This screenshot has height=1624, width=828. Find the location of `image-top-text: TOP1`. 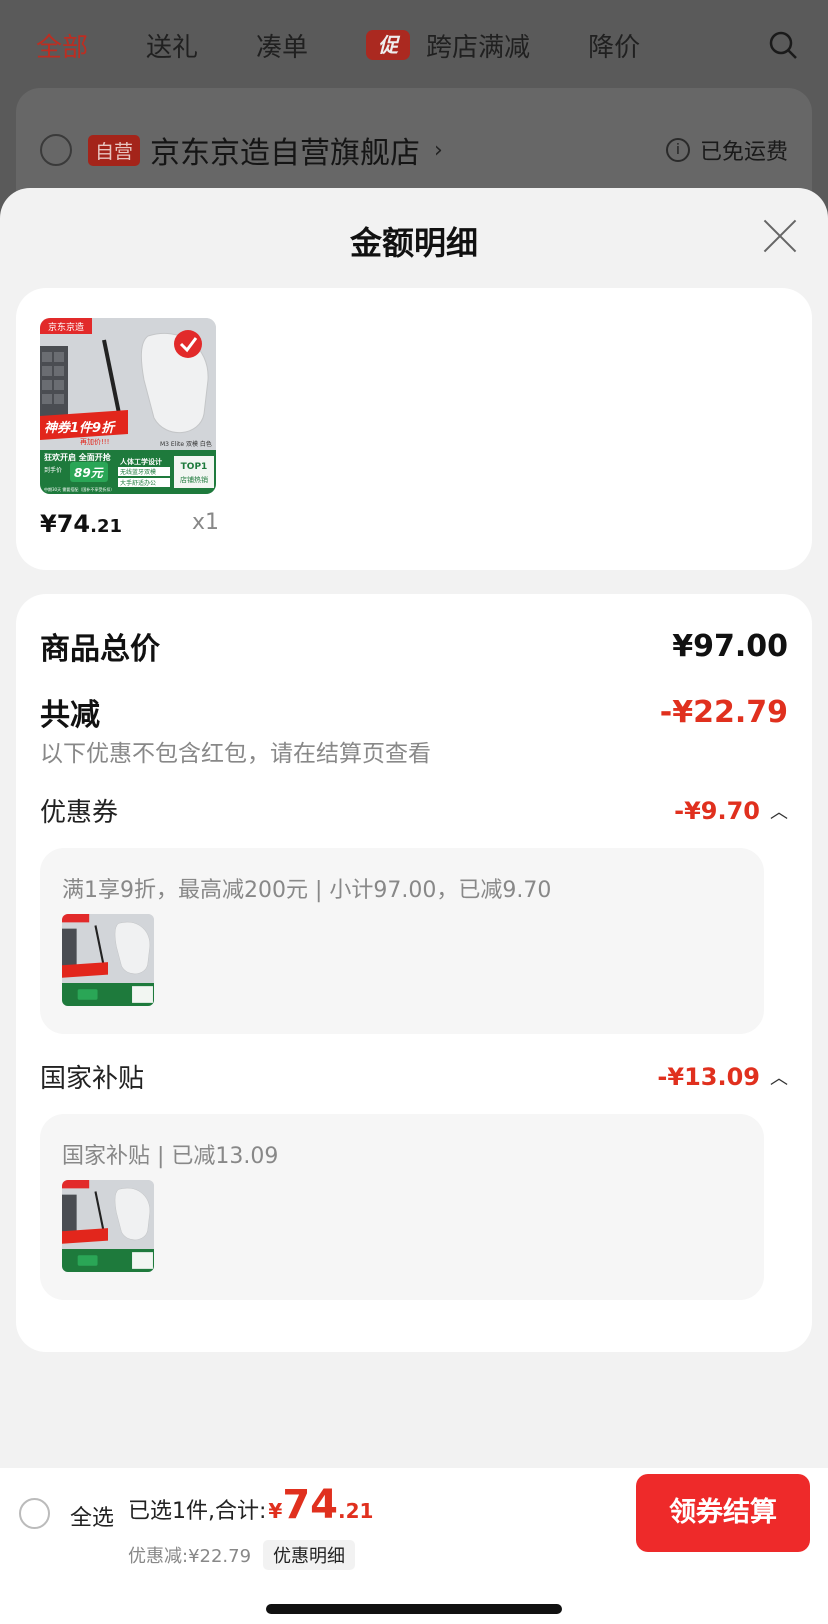

image-top-text: TOP1 is located at coordinates (194, 467).